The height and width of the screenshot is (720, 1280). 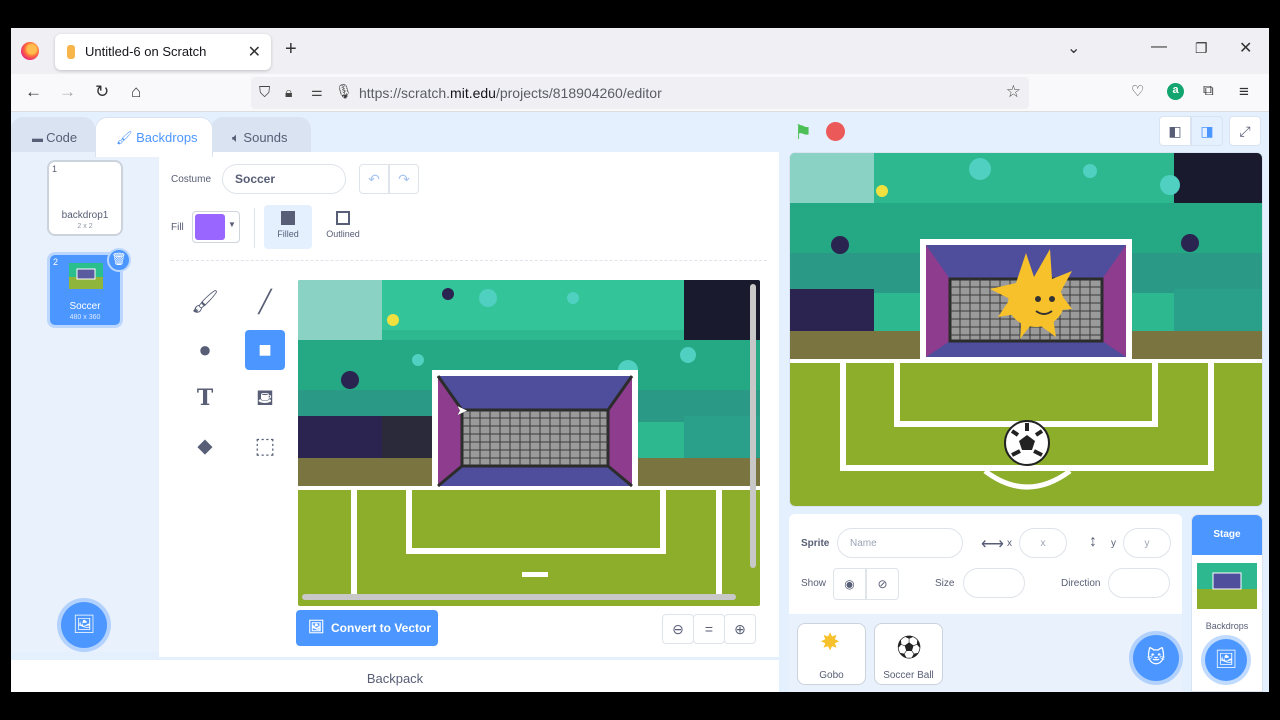 I want to click on delete-trash-icon: 🗑︎, so click(x=119, y=260).